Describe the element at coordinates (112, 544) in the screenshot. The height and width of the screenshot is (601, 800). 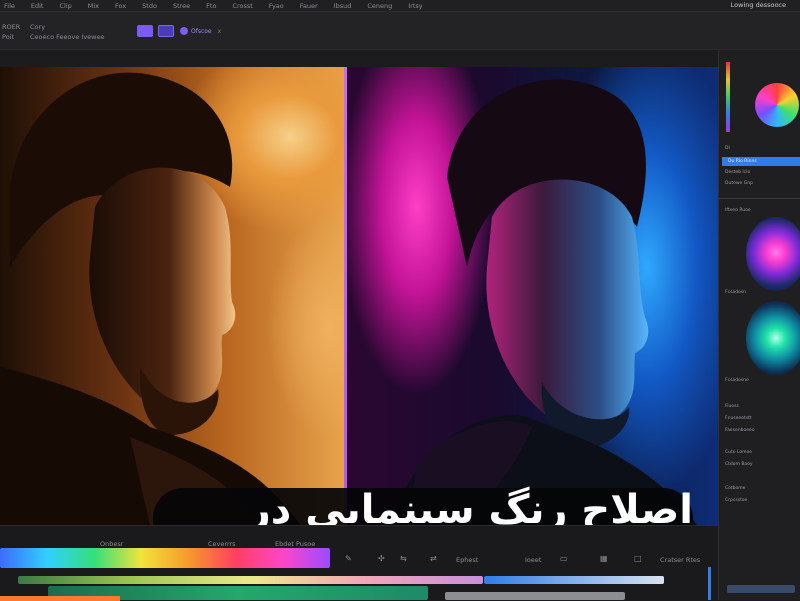
I see `timeline-label-left: Onbesr` at that location.